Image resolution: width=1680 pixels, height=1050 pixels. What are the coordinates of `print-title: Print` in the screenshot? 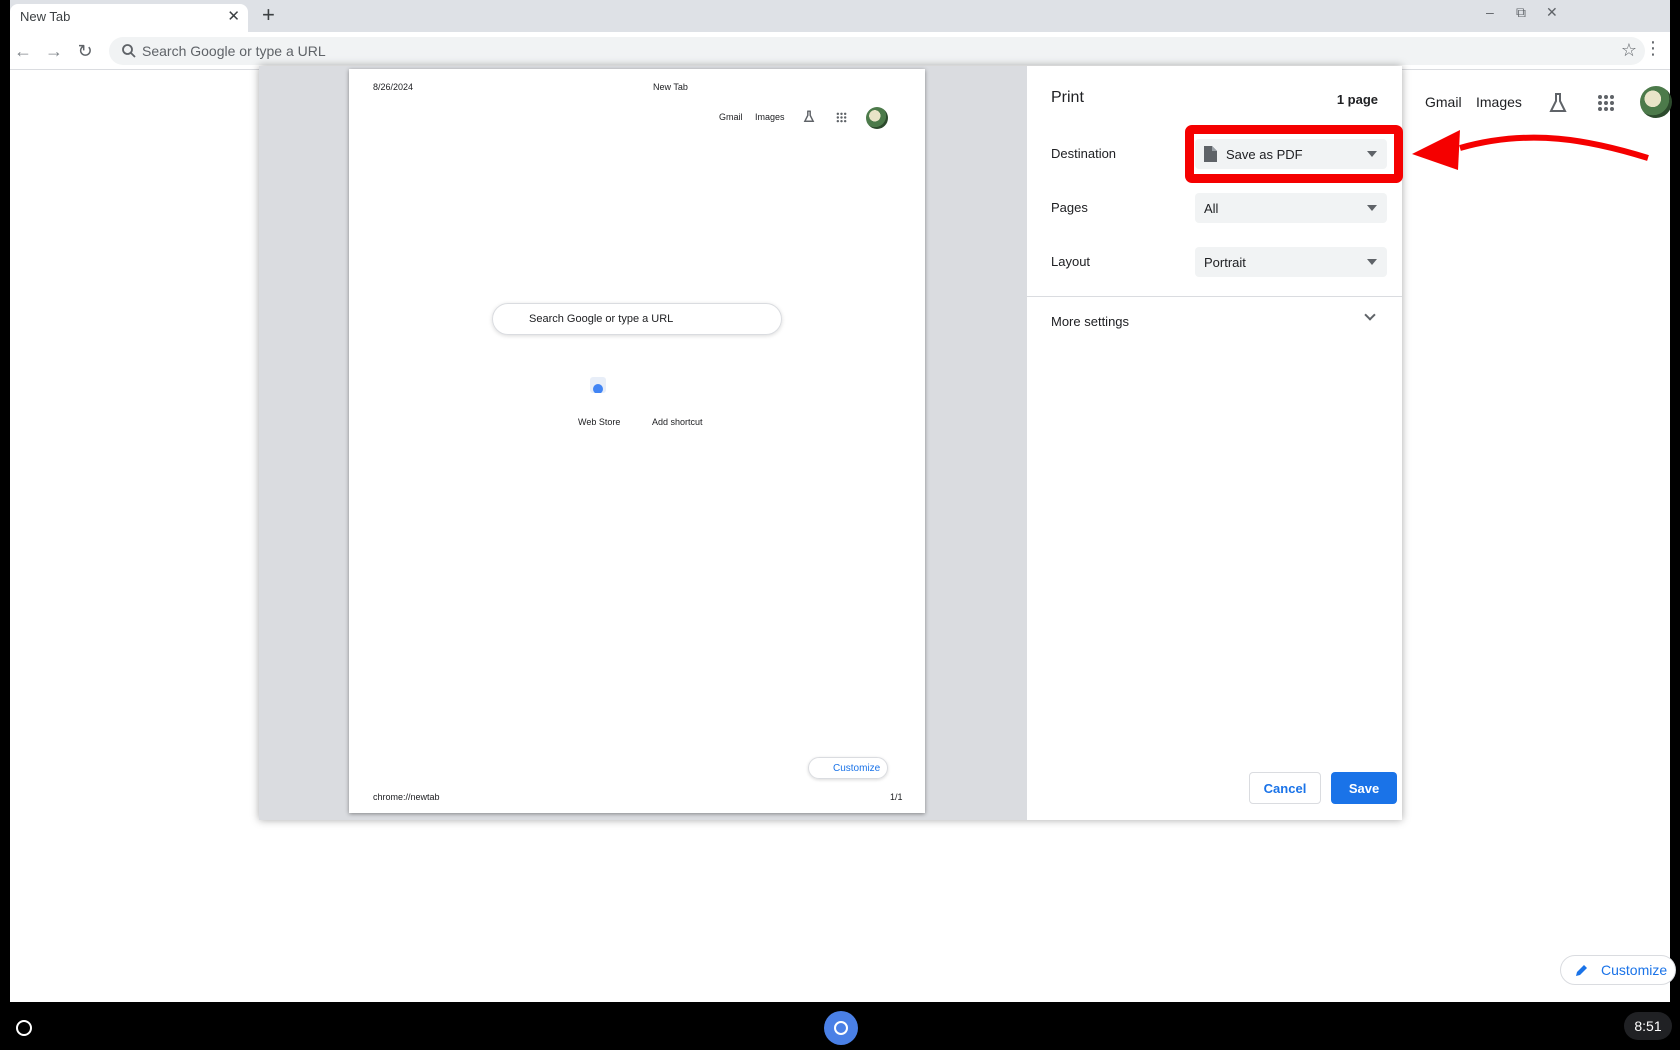 It's located at (1067, 97).